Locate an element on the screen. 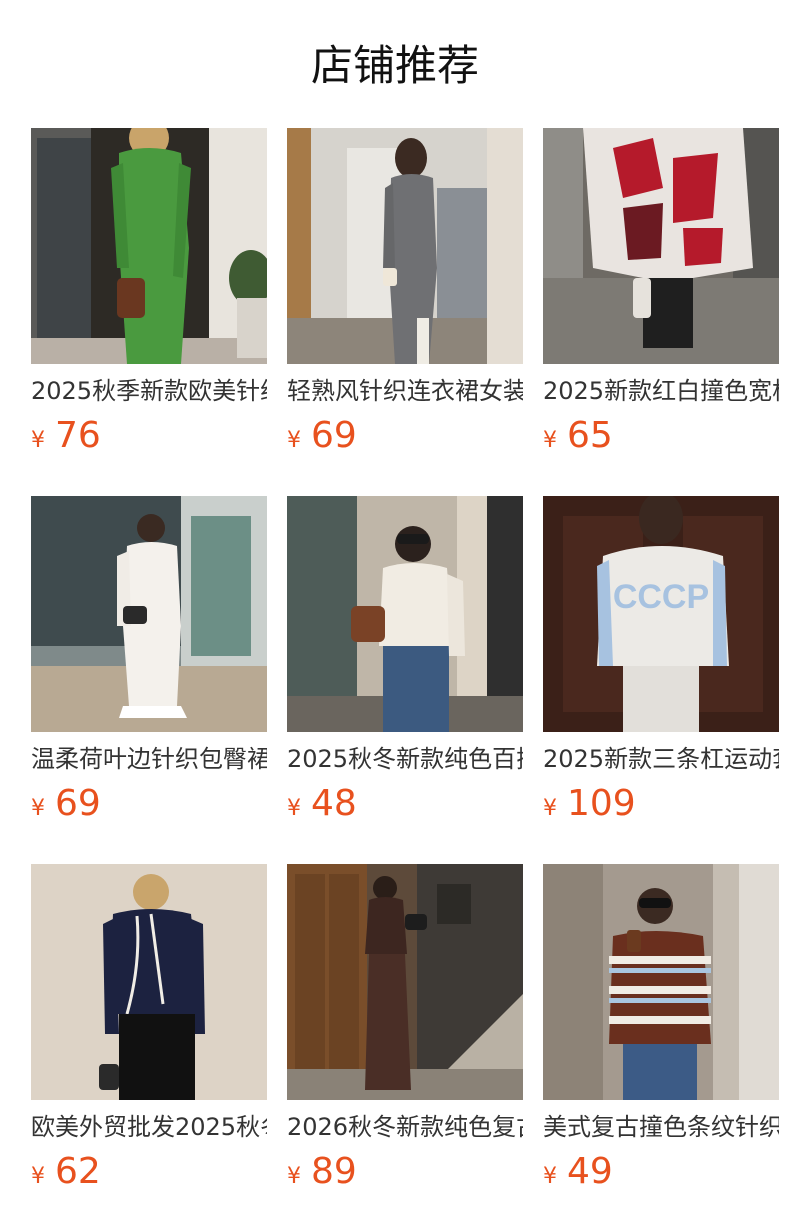 The image size is (790, 1232). product-card: 2025秋冬新款纯色百搭 ¥ 48 is located at coordinates (405, 680).